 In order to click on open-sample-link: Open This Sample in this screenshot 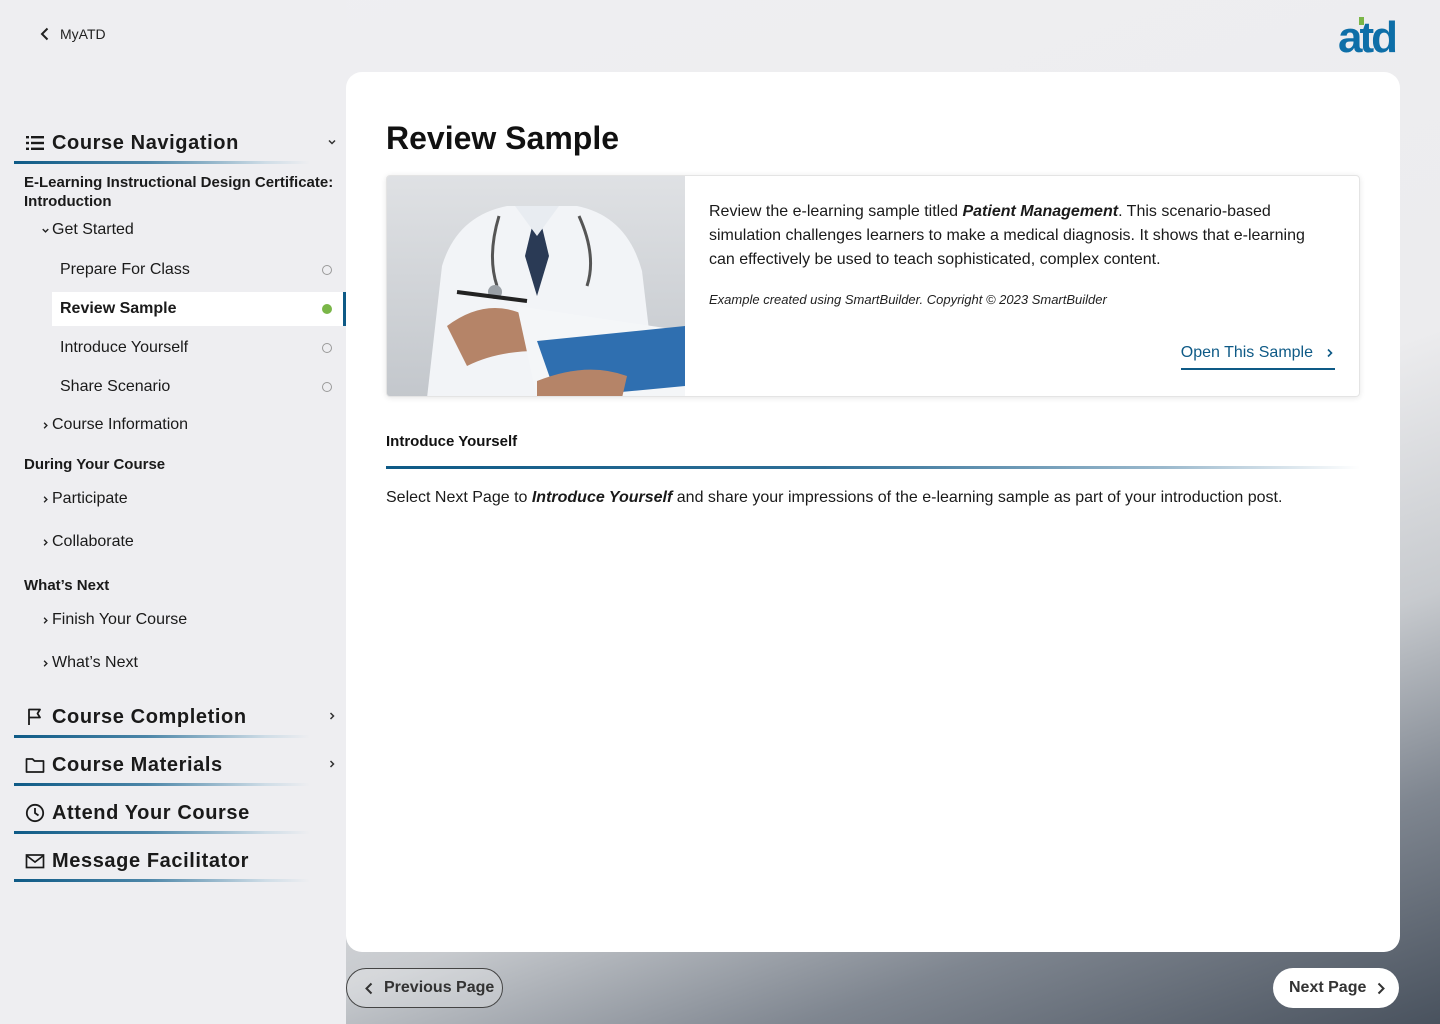, I will do `click(1257, 357)`.